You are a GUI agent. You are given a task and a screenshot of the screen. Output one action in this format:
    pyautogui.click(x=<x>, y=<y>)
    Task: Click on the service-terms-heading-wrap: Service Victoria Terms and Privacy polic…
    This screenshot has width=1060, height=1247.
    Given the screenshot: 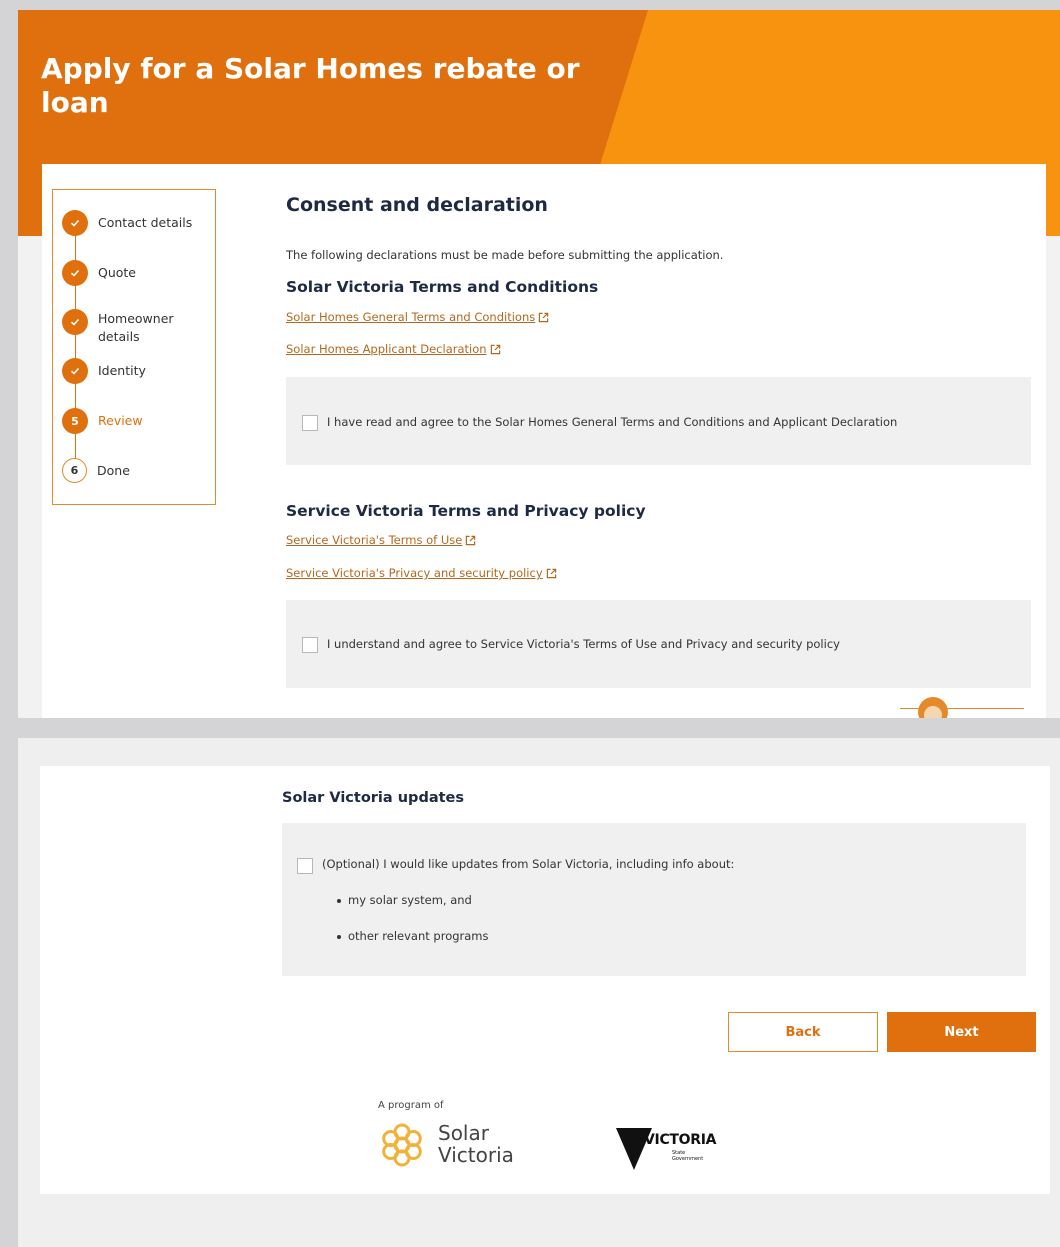 What is the action you would take?
    pyautogui.click(x=466, y=511)
    